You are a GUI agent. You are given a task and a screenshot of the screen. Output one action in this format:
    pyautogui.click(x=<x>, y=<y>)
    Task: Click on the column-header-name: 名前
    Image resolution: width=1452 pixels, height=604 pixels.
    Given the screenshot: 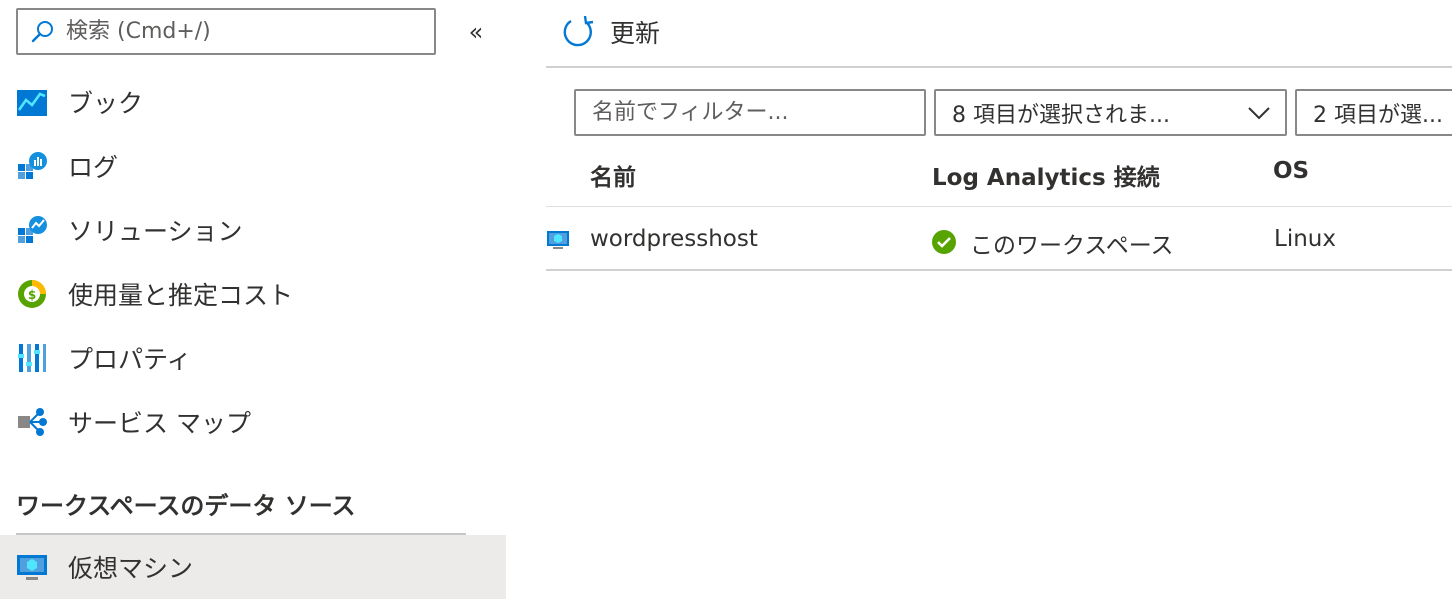 What is the action you would take?
    pyautogui.click(x=613, y=175)
    